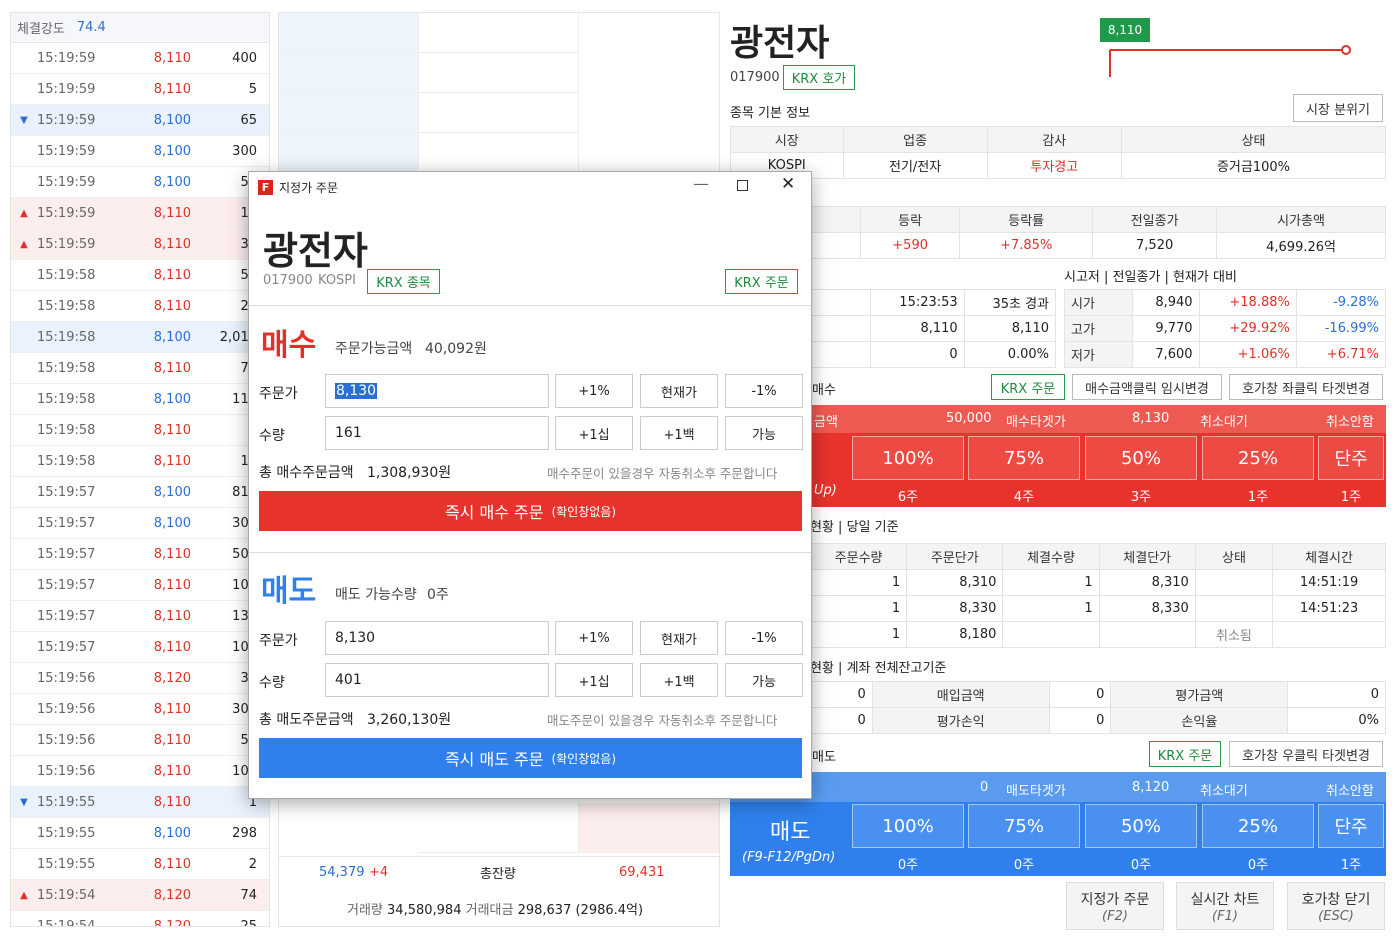 Image resolution: width=1392 pixels, height=936 pixels. Describe the element at coordinates (642, 872) in the screenshot. I see `total-ask: 69,431` at that location.